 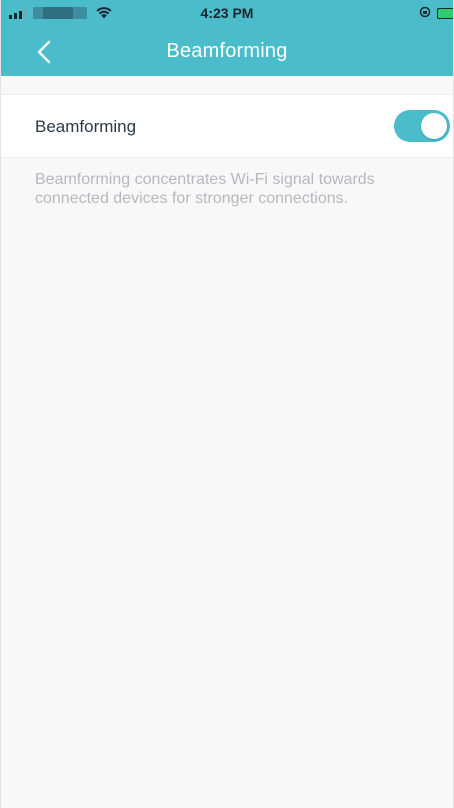 What do you see at coordinates (445, 13) in the screenshot?
I see `battery-charging-icon` at bounding box center [445, 13].